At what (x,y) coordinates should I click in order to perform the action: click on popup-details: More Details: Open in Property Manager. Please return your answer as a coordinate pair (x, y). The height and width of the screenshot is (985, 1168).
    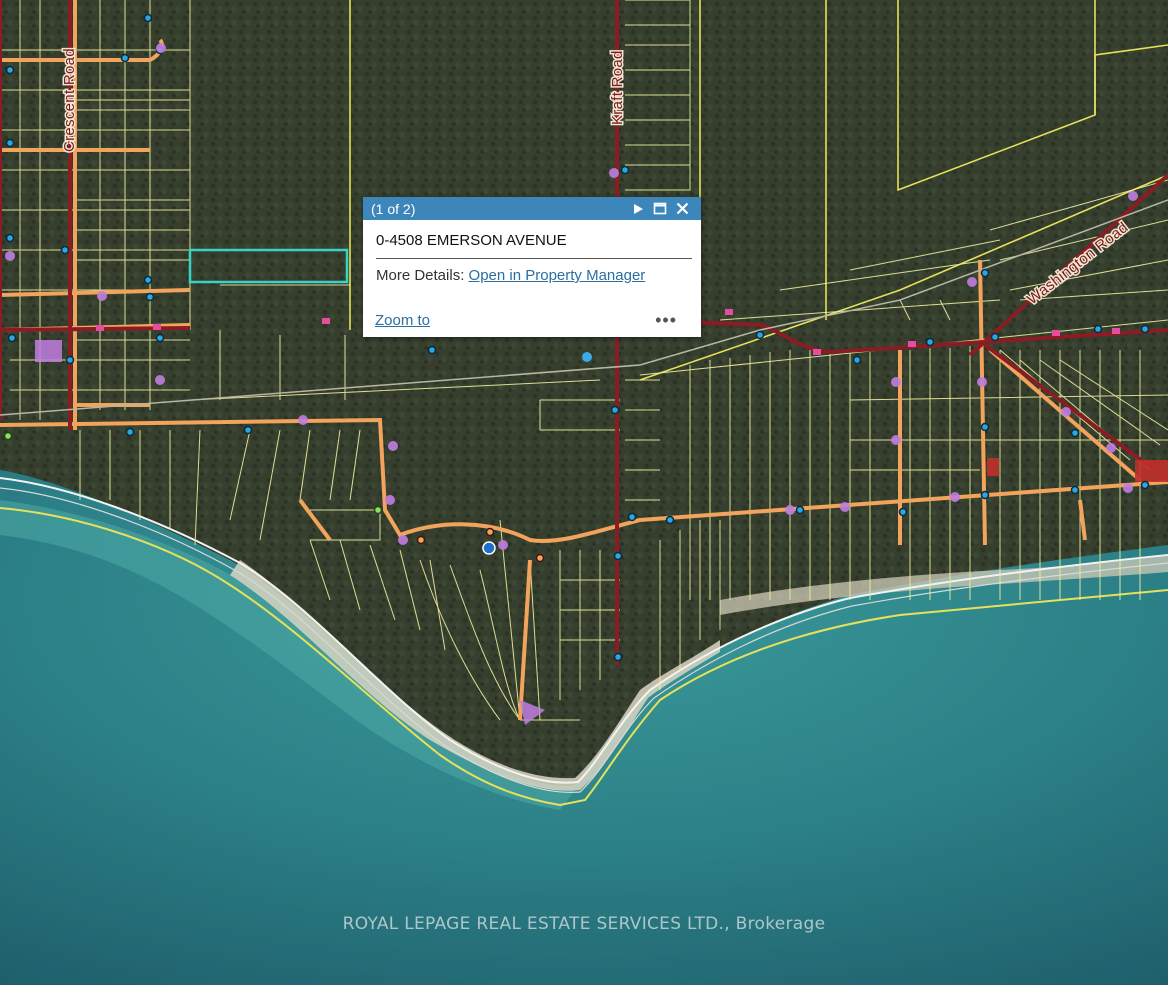
    Looking at the image, I should click on (538, 275).